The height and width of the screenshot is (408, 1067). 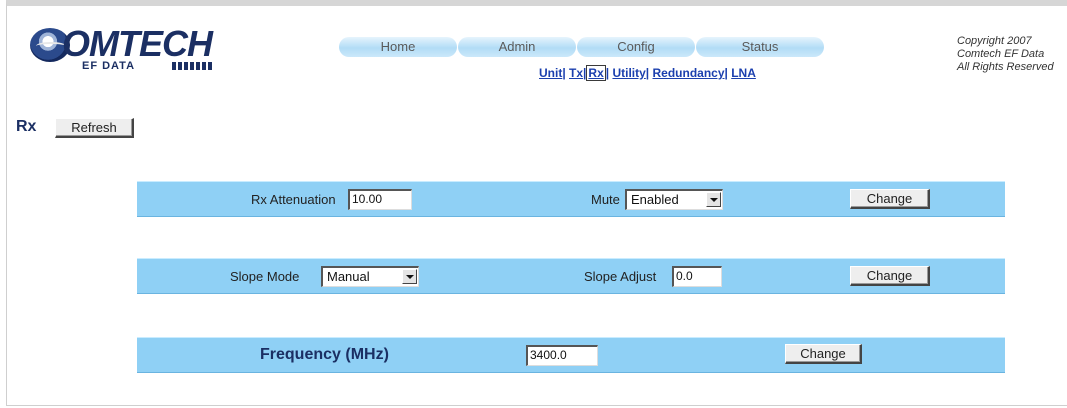 What do you see at coordinates (697, 276) in the screenshot?
I see `slope-adjust-input: 0.0` at bounding box center [697, 276].